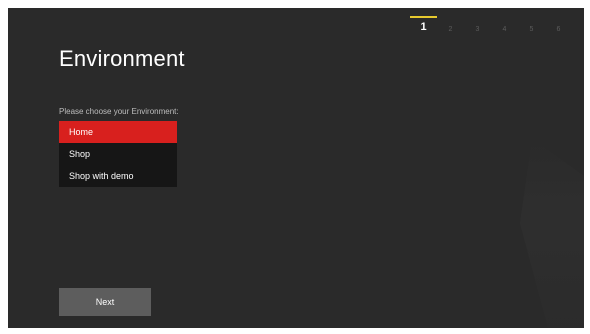 This screenshot has width=590, height=334. I want to click on environment-list: Home Shop Shop with demo, so click(118, 154).